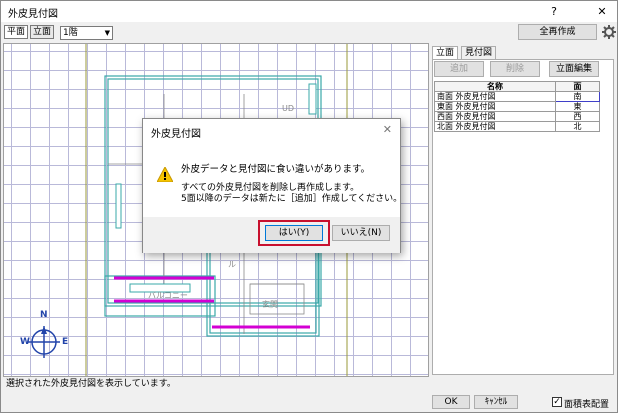 This screenshot has width=618, height=413. What do you see at coordinates (577, 106) in the screenshot?
I see `row-face: 東` at bounding box center [577, 106].